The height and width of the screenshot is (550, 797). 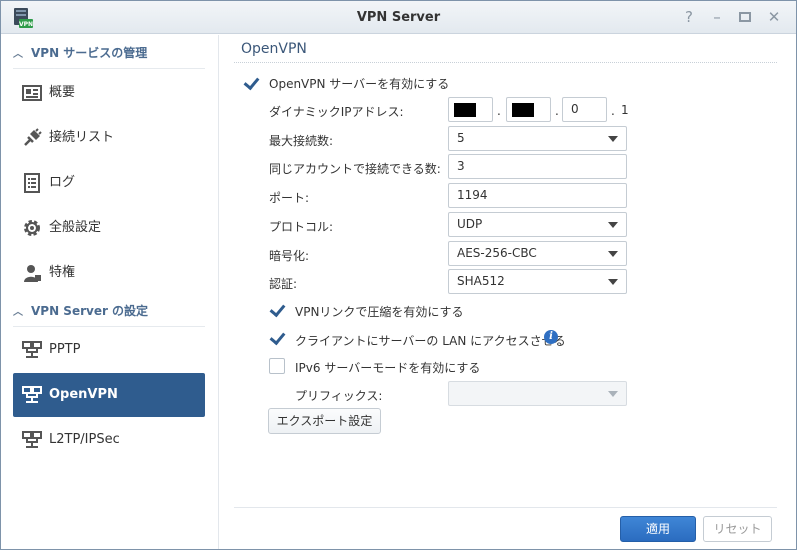 I want to click on sidebar-item-l2tp-ipsec: L2TP/IPSec, so click(x=109, y=440).